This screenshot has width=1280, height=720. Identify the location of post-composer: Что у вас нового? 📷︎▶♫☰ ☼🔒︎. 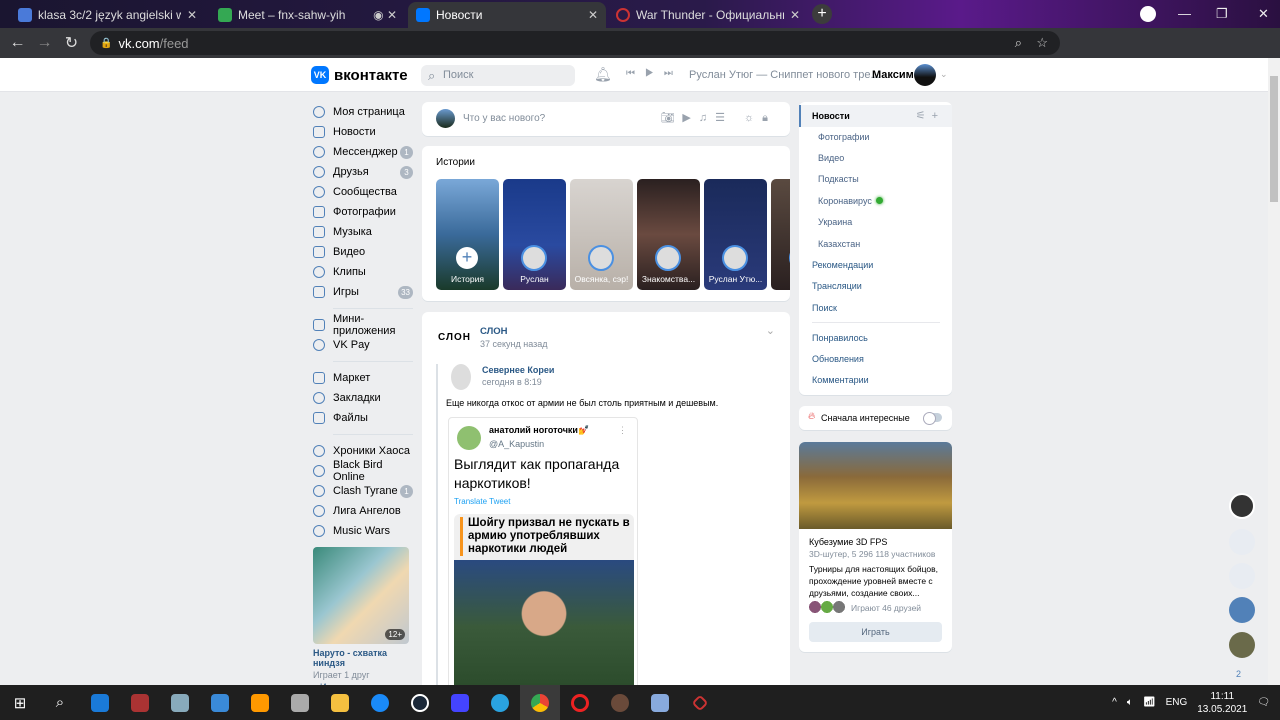
(606, 119).